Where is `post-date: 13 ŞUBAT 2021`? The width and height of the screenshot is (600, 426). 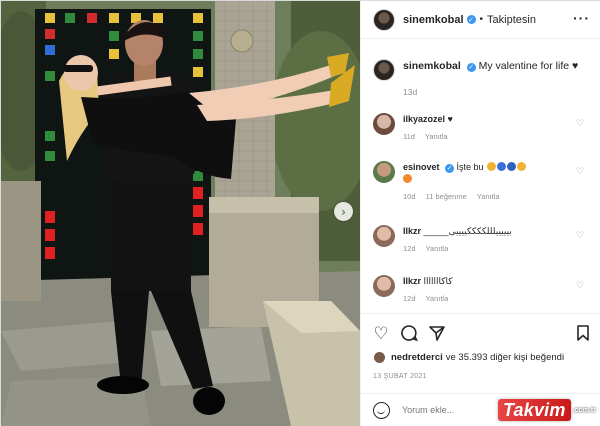
post-date: 13 ŞUBAT 2021 is located at coordinates (400, 376).